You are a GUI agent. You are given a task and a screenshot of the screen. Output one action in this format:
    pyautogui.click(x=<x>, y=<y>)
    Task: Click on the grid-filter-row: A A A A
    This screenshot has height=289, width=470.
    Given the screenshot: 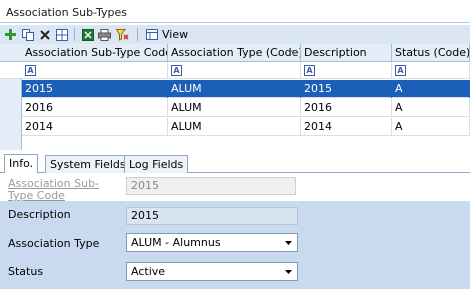 What is the action you would take?
    pyautogui.click(x=235, y=70)
    